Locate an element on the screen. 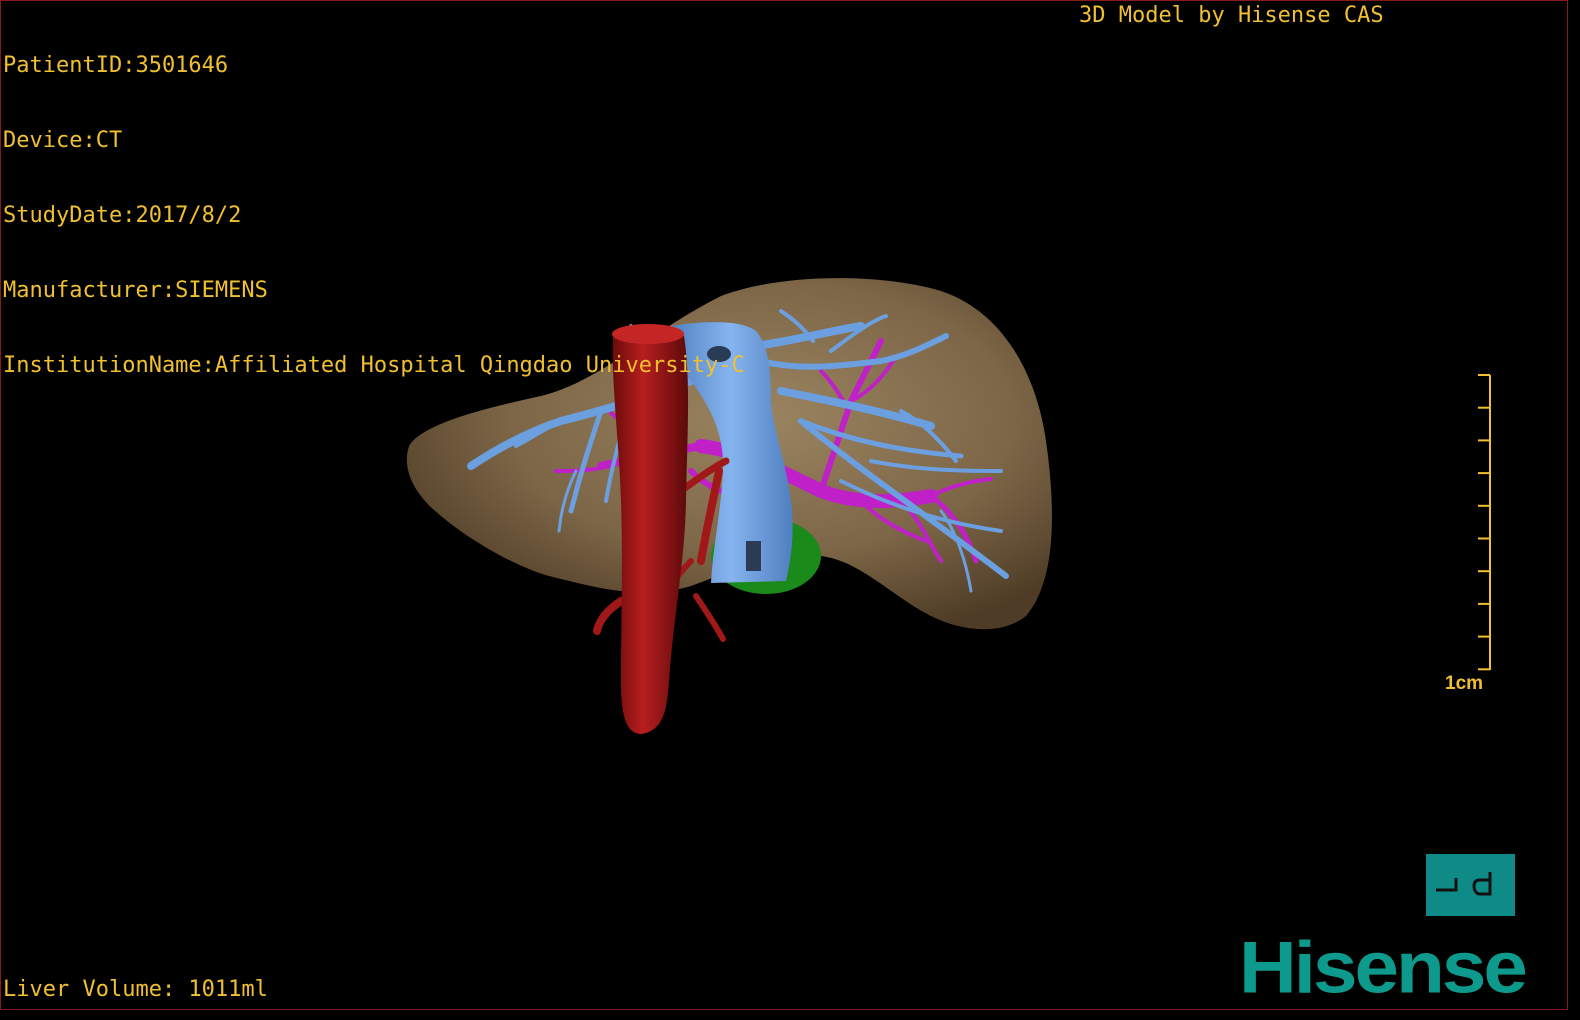  orientation-button is located at coordinates (1470, 885).